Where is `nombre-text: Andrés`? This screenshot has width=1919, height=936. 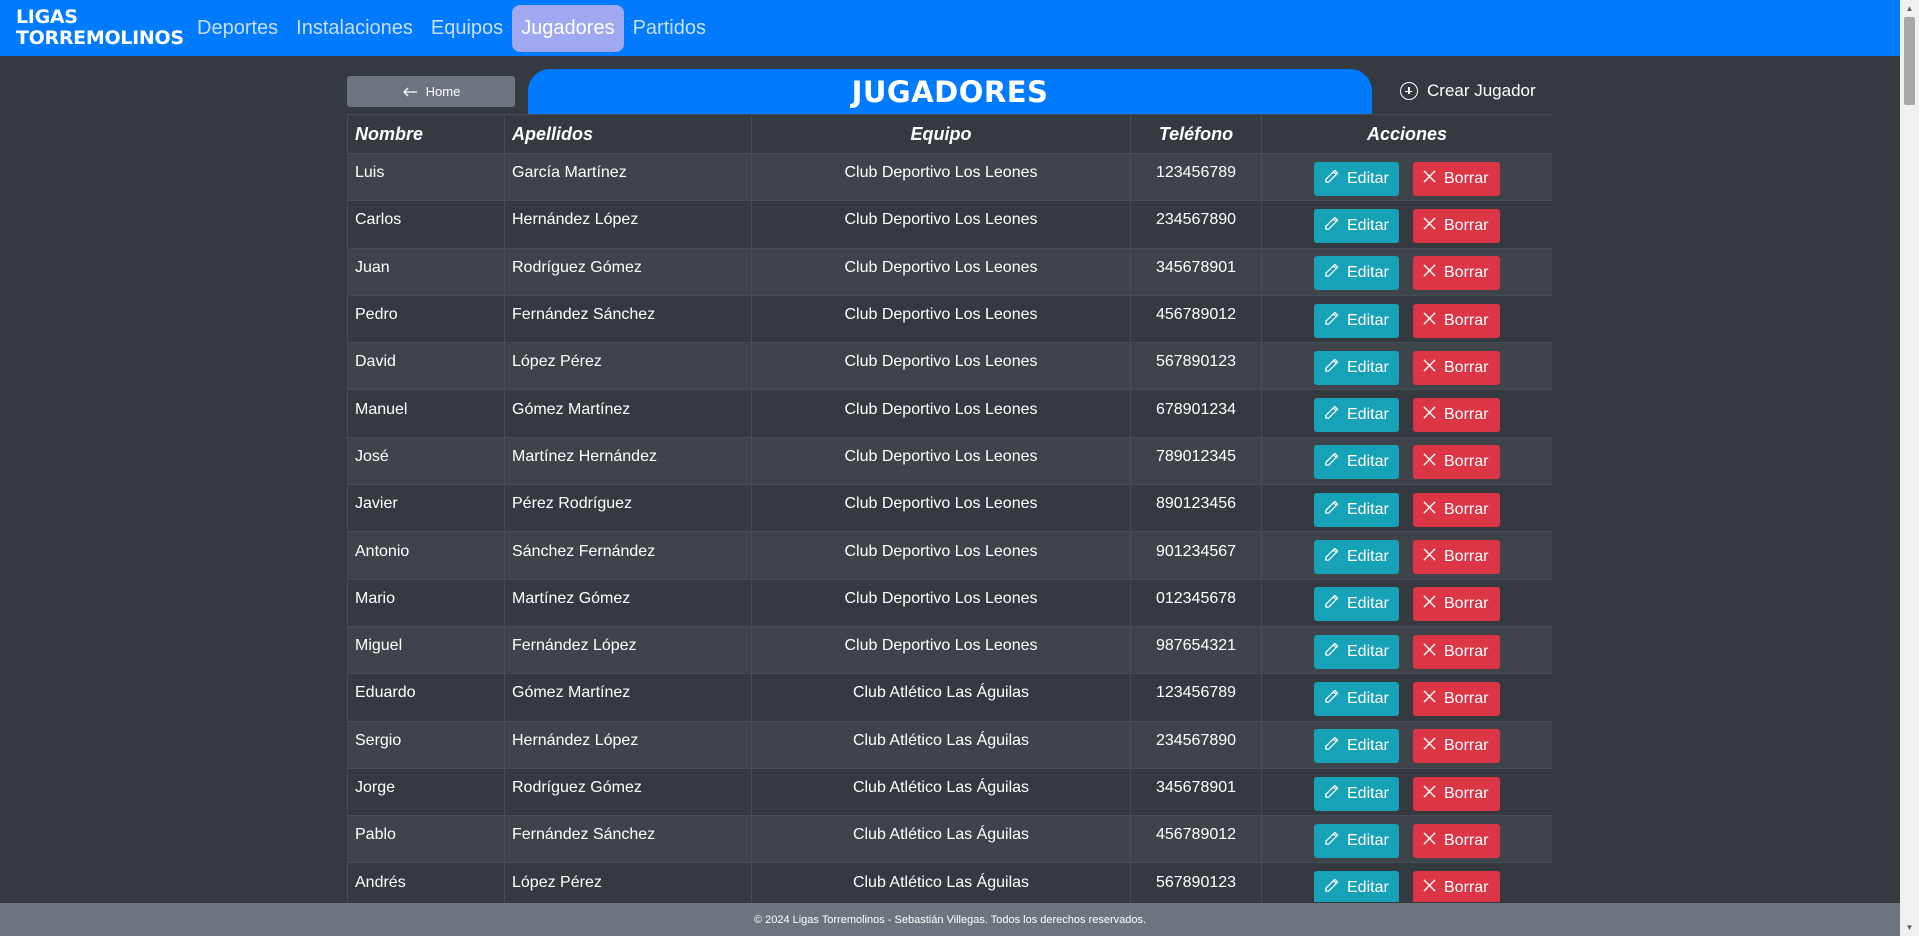 nombre-text: Andrés is located at coordinates (380, 882).